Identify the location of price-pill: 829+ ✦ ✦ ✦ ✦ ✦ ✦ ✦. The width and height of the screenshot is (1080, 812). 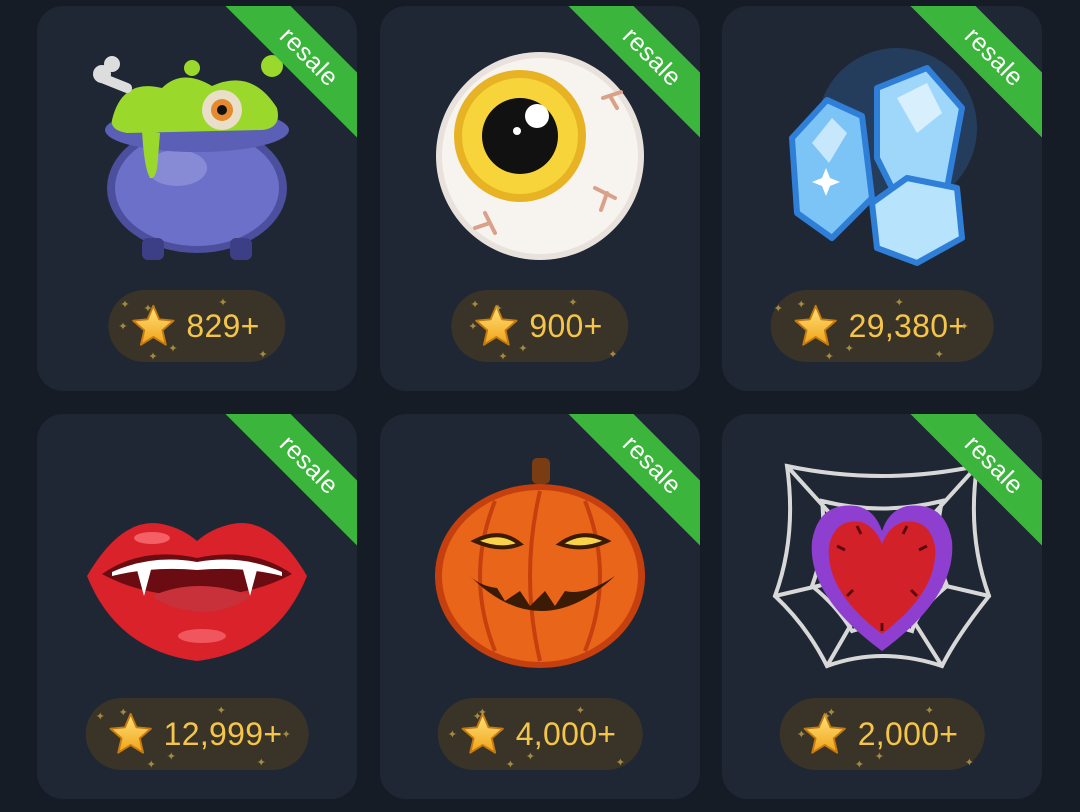
(197, 326).